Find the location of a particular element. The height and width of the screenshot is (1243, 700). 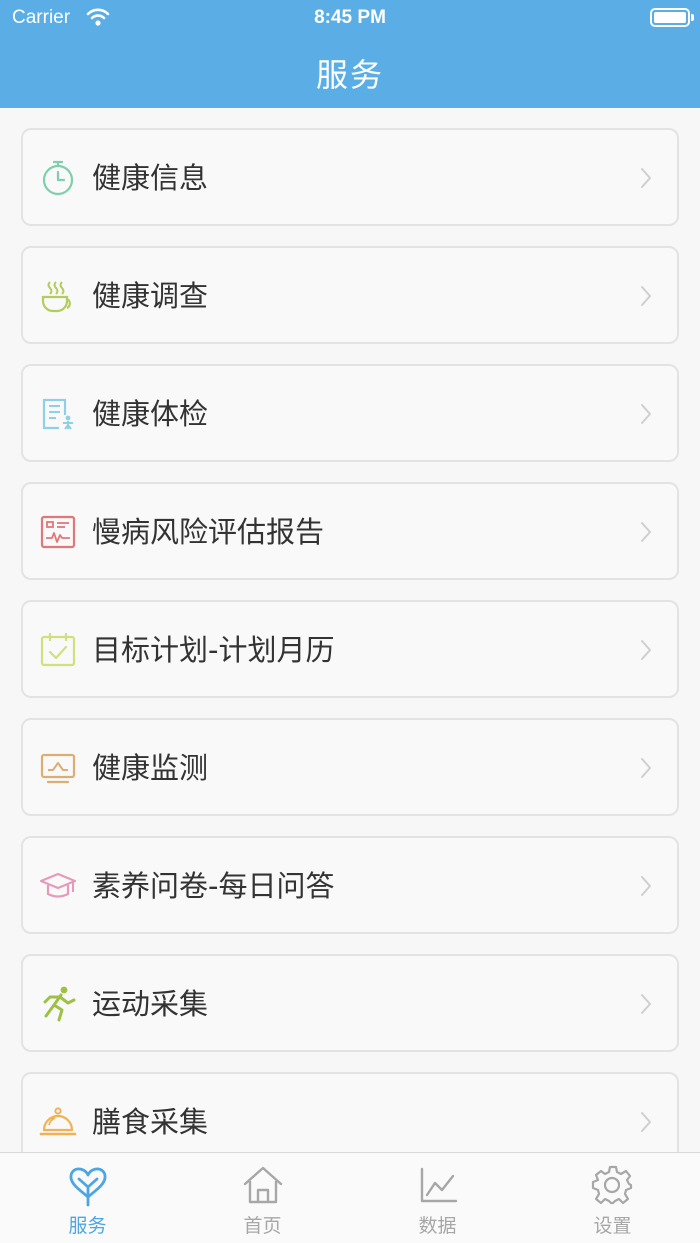

home-icon is located at coordinates (263, 1185).